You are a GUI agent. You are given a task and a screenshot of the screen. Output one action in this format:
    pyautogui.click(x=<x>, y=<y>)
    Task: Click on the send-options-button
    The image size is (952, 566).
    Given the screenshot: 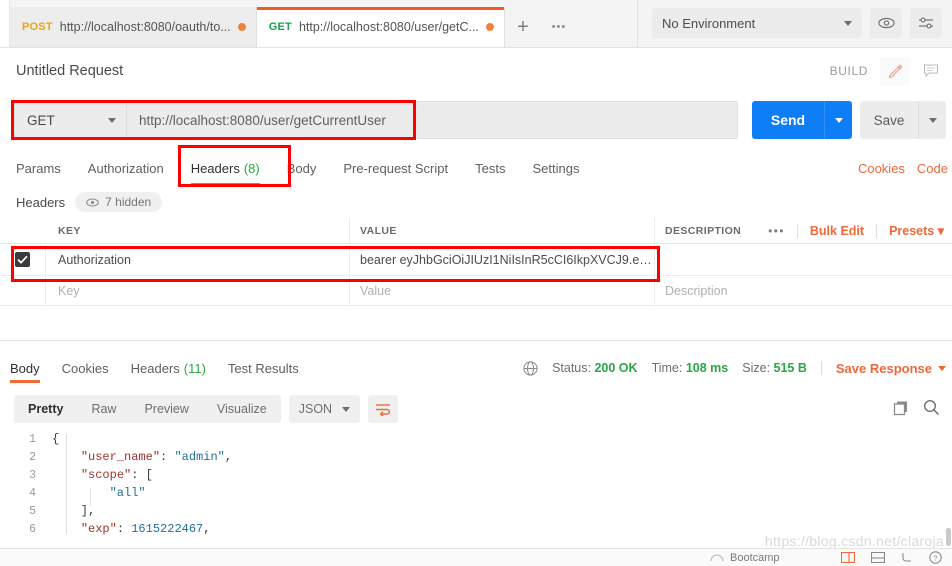 What is the action you would take?
    pyautogui.click(x=838, y=120)
    